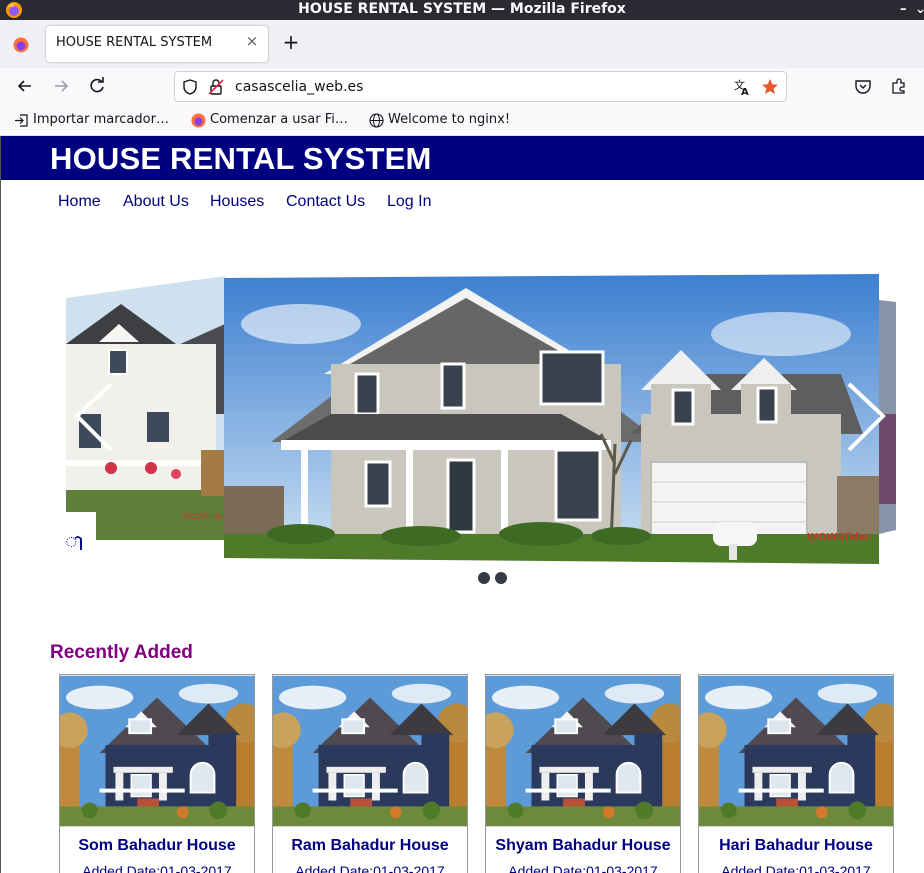  I want to click on firefox-view-icon, so click(21, 45).